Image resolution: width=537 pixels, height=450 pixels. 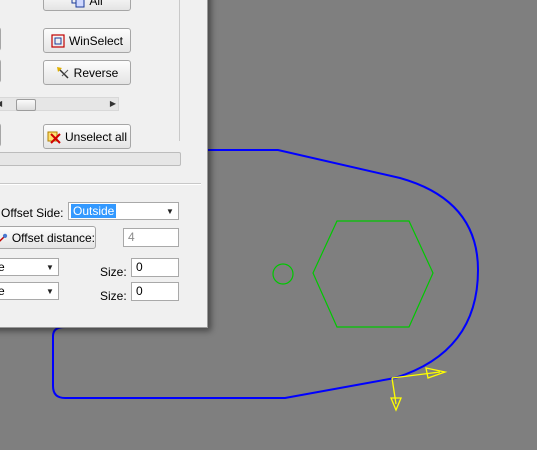 I want to click on offset-side-label: Offset Side:, so click(x=32, y=213).